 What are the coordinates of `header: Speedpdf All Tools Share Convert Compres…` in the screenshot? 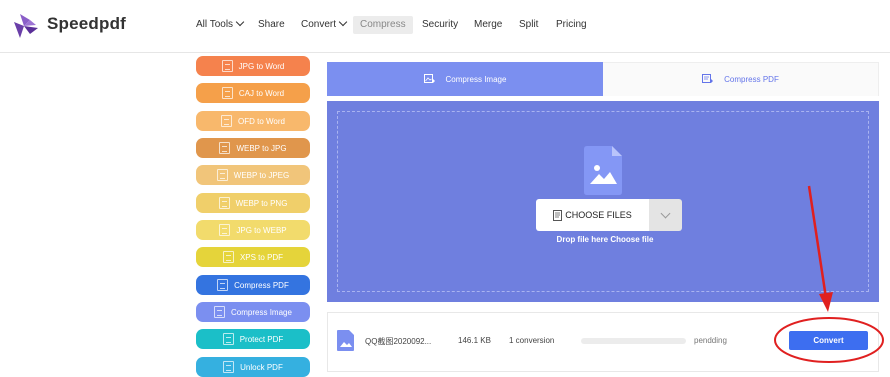 It's located at (445, 26).